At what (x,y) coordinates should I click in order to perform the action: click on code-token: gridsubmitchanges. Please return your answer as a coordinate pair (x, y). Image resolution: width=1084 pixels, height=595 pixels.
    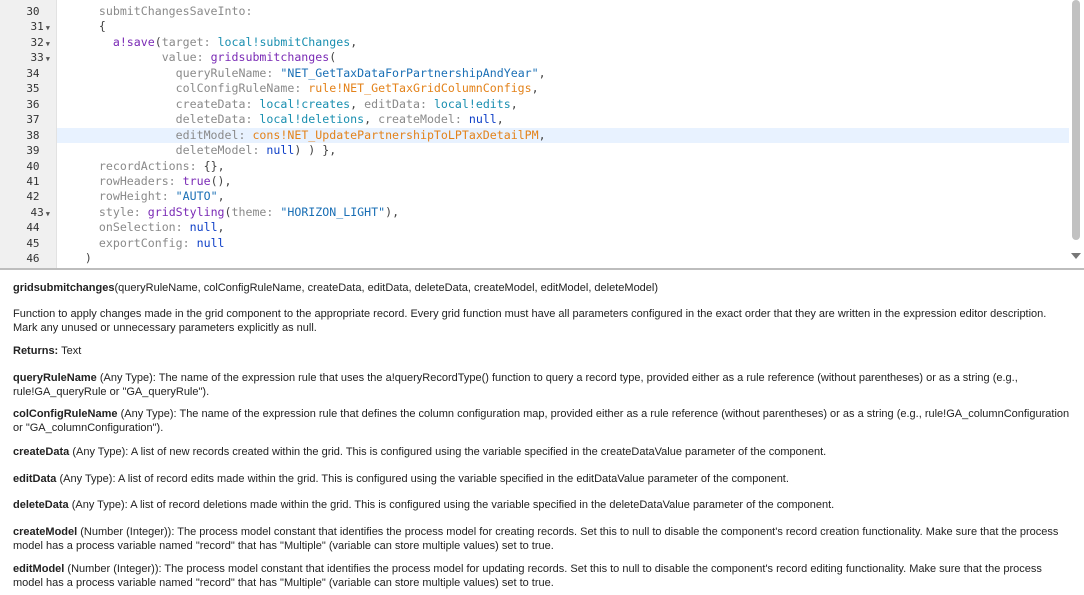
    Looking at the image, I should click on (270, 57).